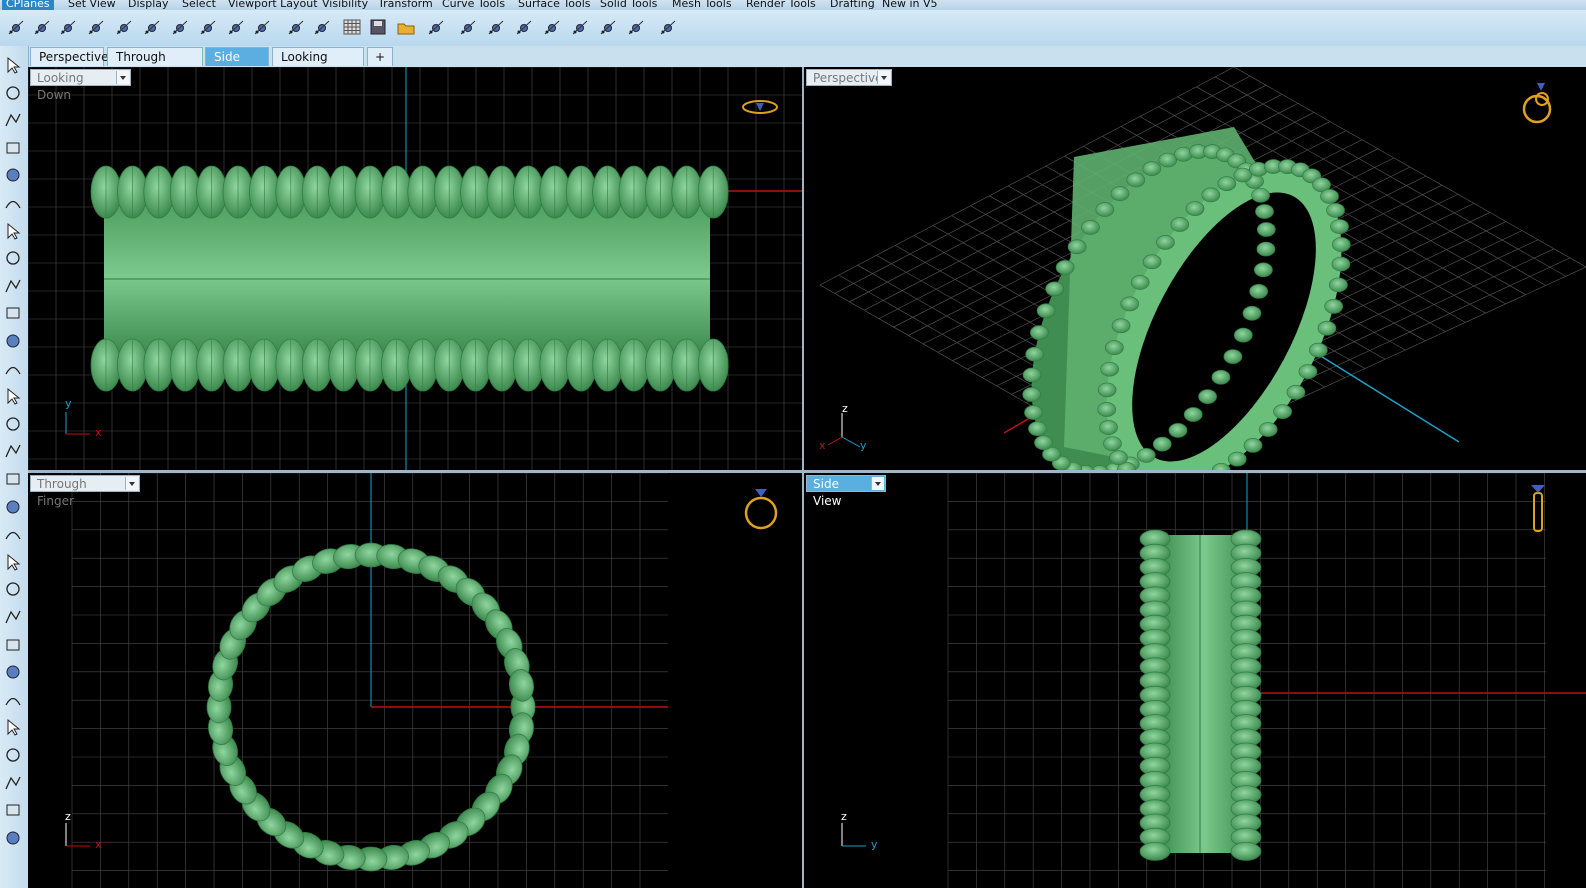  What do you see at coordinates (13, 617) in the screenshot?
I see `boolean-icon` at bounding box center [13, 617].